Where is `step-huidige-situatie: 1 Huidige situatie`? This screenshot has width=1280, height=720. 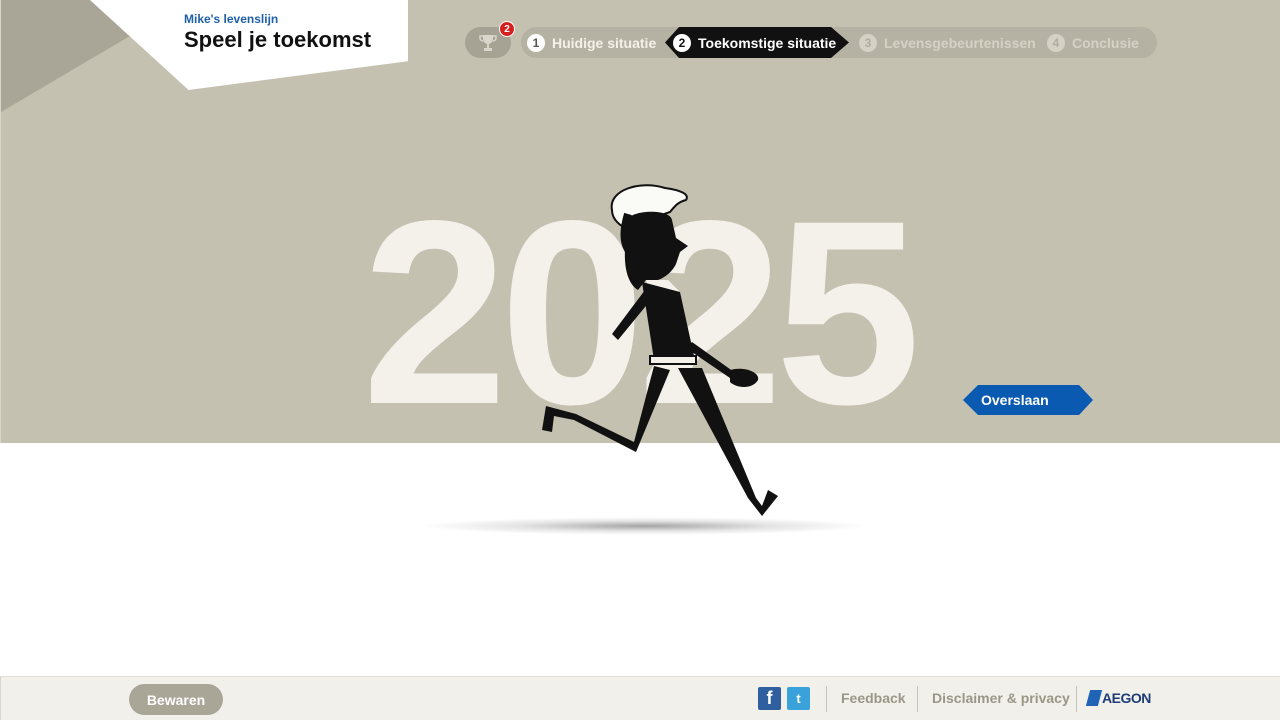 step-huidige-situatie: 1 Huidige situatie is located at coordinates (591, 42).